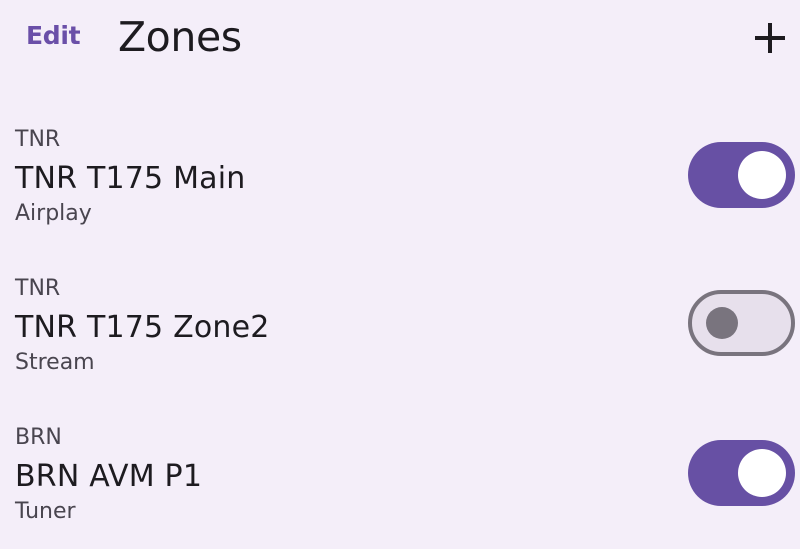 The height and width of the screenshot is (549, 800). I want to click on plus-icon, so click(770, 38).